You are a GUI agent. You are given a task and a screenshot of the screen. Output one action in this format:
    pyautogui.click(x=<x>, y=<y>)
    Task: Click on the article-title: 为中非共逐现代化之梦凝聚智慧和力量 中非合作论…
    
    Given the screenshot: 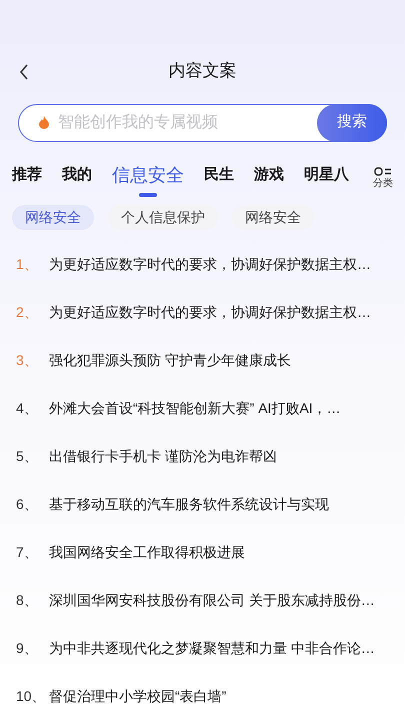 What is the action you would take?
    pyautogui.click(x=212, y=648)
    